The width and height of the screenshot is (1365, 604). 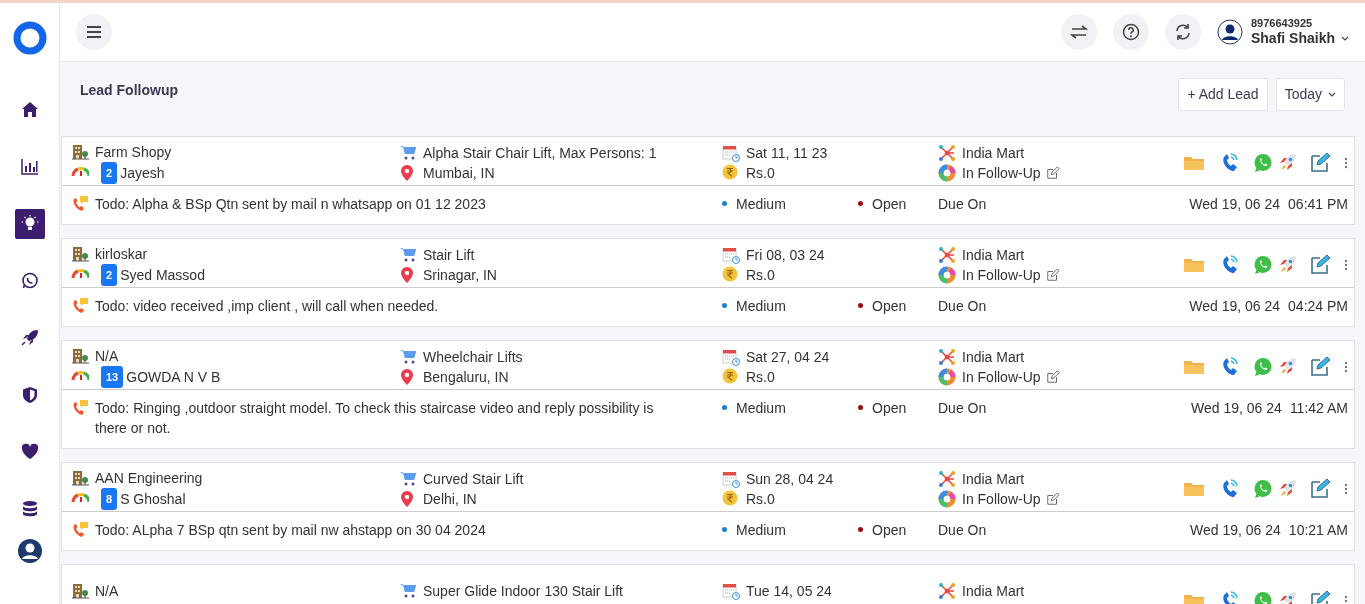 I want to click on due-time: 06:41 PM, so click(x=1318, y=204).